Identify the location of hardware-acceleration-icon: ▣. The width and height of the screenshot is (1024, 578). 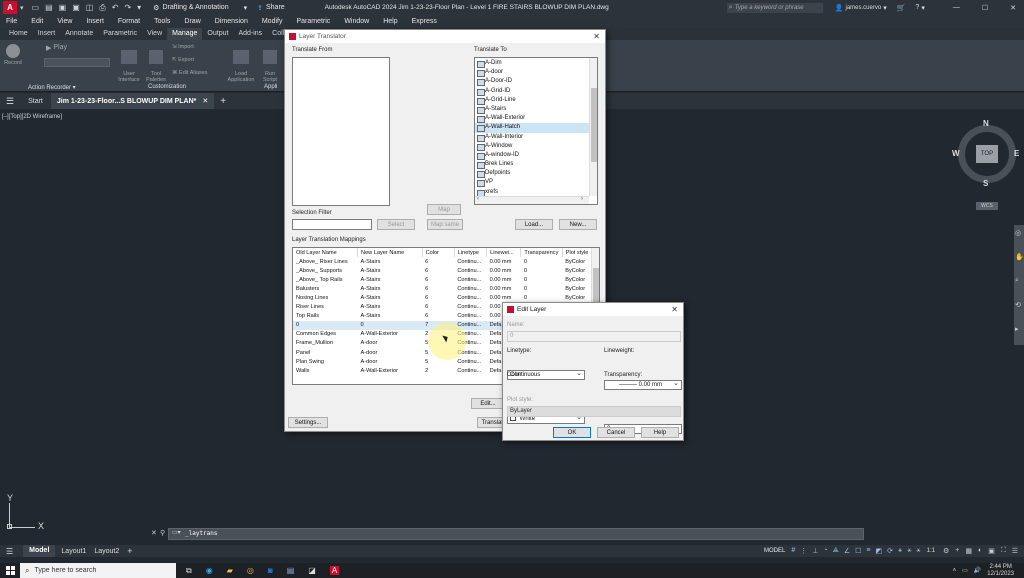
(991, 551).